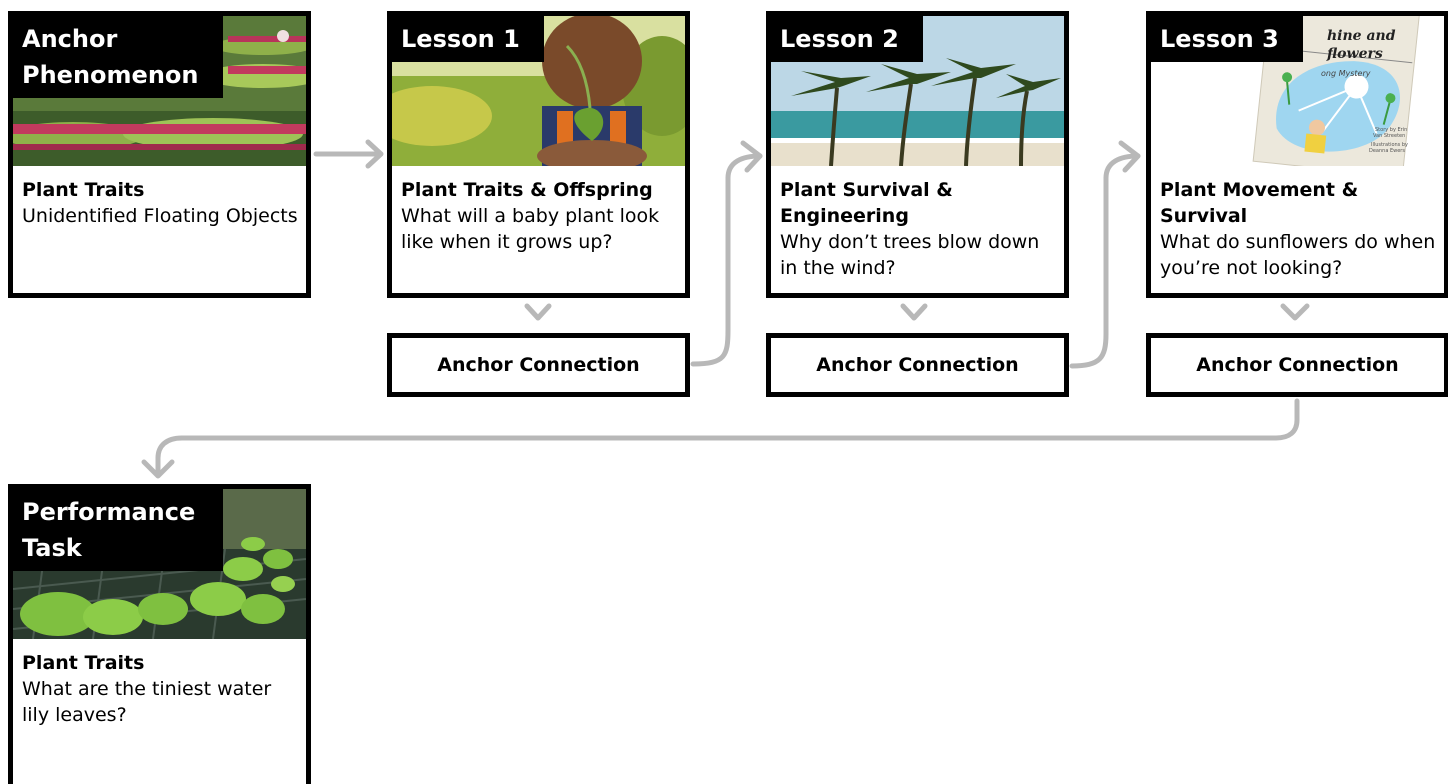 This screenshot has height=784, width=1448. Describe the element at coordinates (866, 203) in the screenshot. I see `card-subtitle: Plant Survival & Engineering` at that location.